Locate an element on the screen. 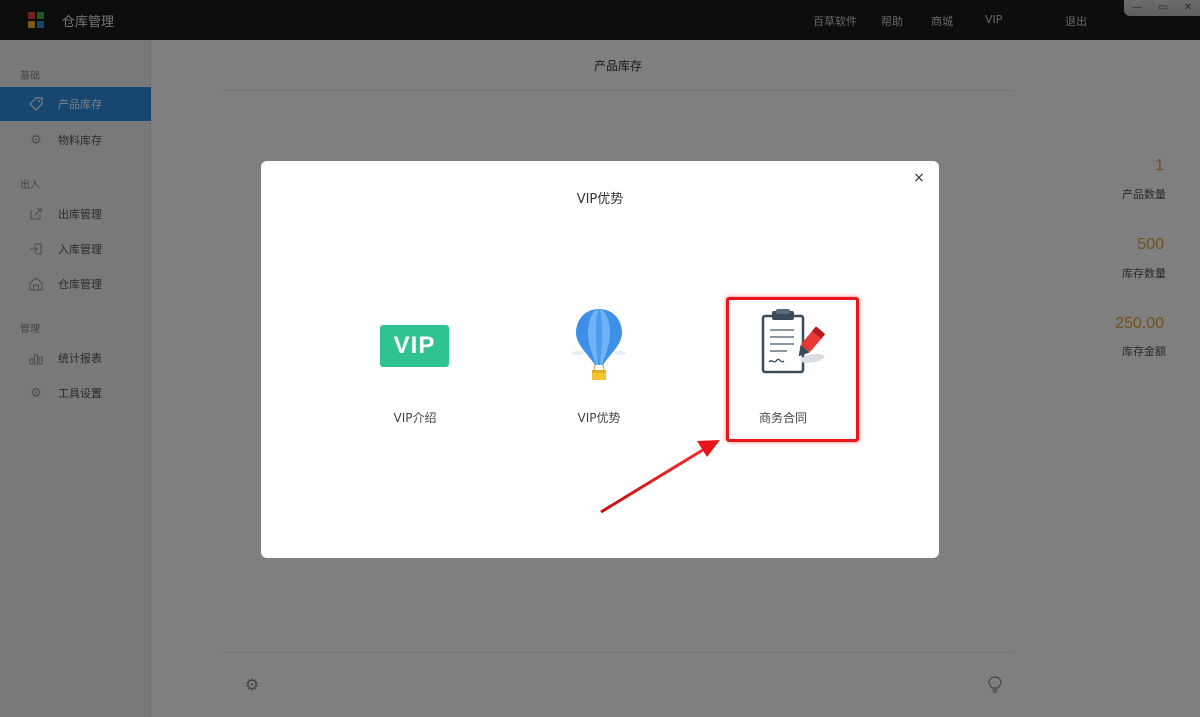 The image size is (1200, 717). option-vip-intro: VIP介绍 is located at coordinates (415, 371).